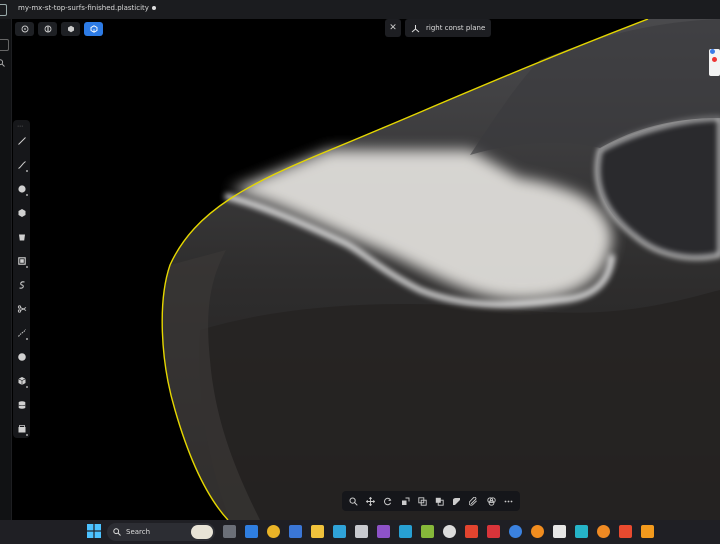 The width and height of the screenshot is (720, 544). I want to click on panel-icon, so click(4, 45).